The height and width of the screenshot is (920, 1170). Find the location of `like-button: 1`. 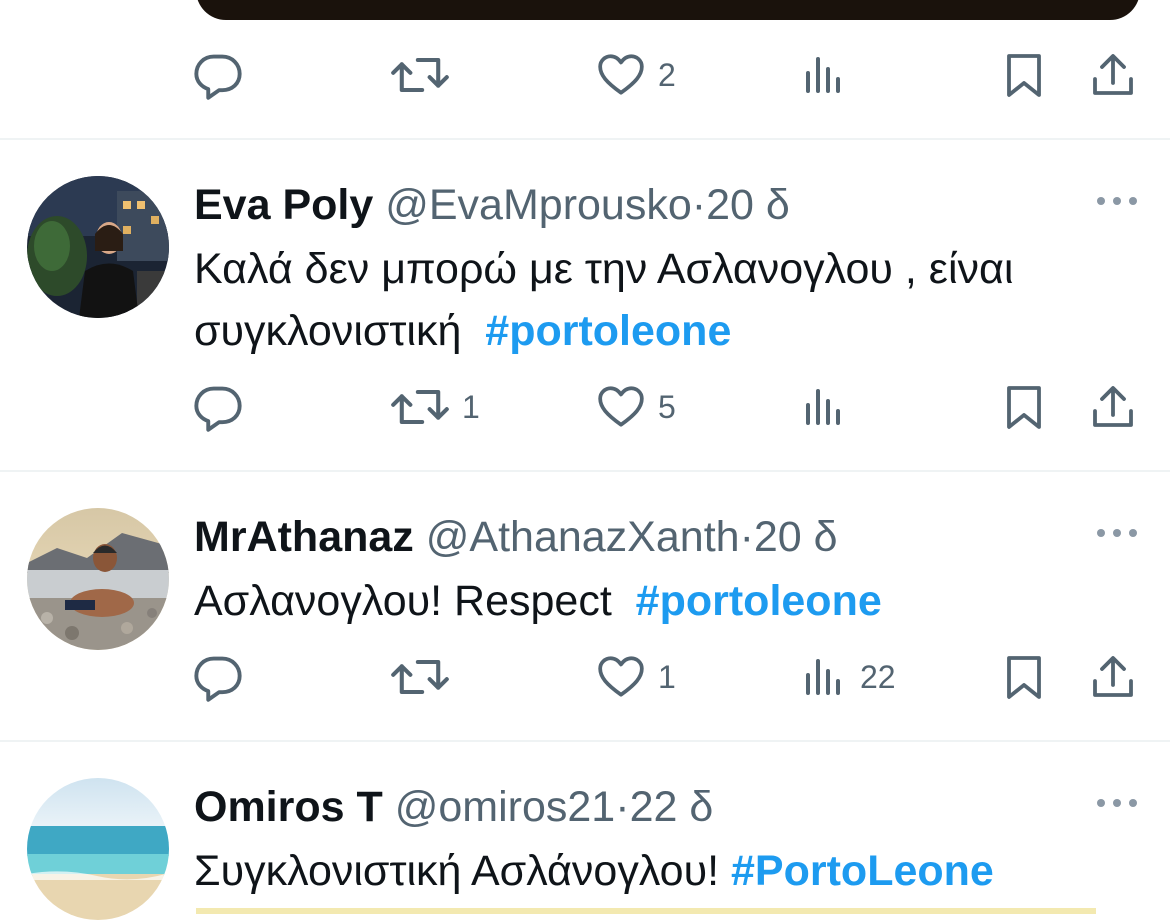

like-button: 1 is located at coordinates (636, 677).